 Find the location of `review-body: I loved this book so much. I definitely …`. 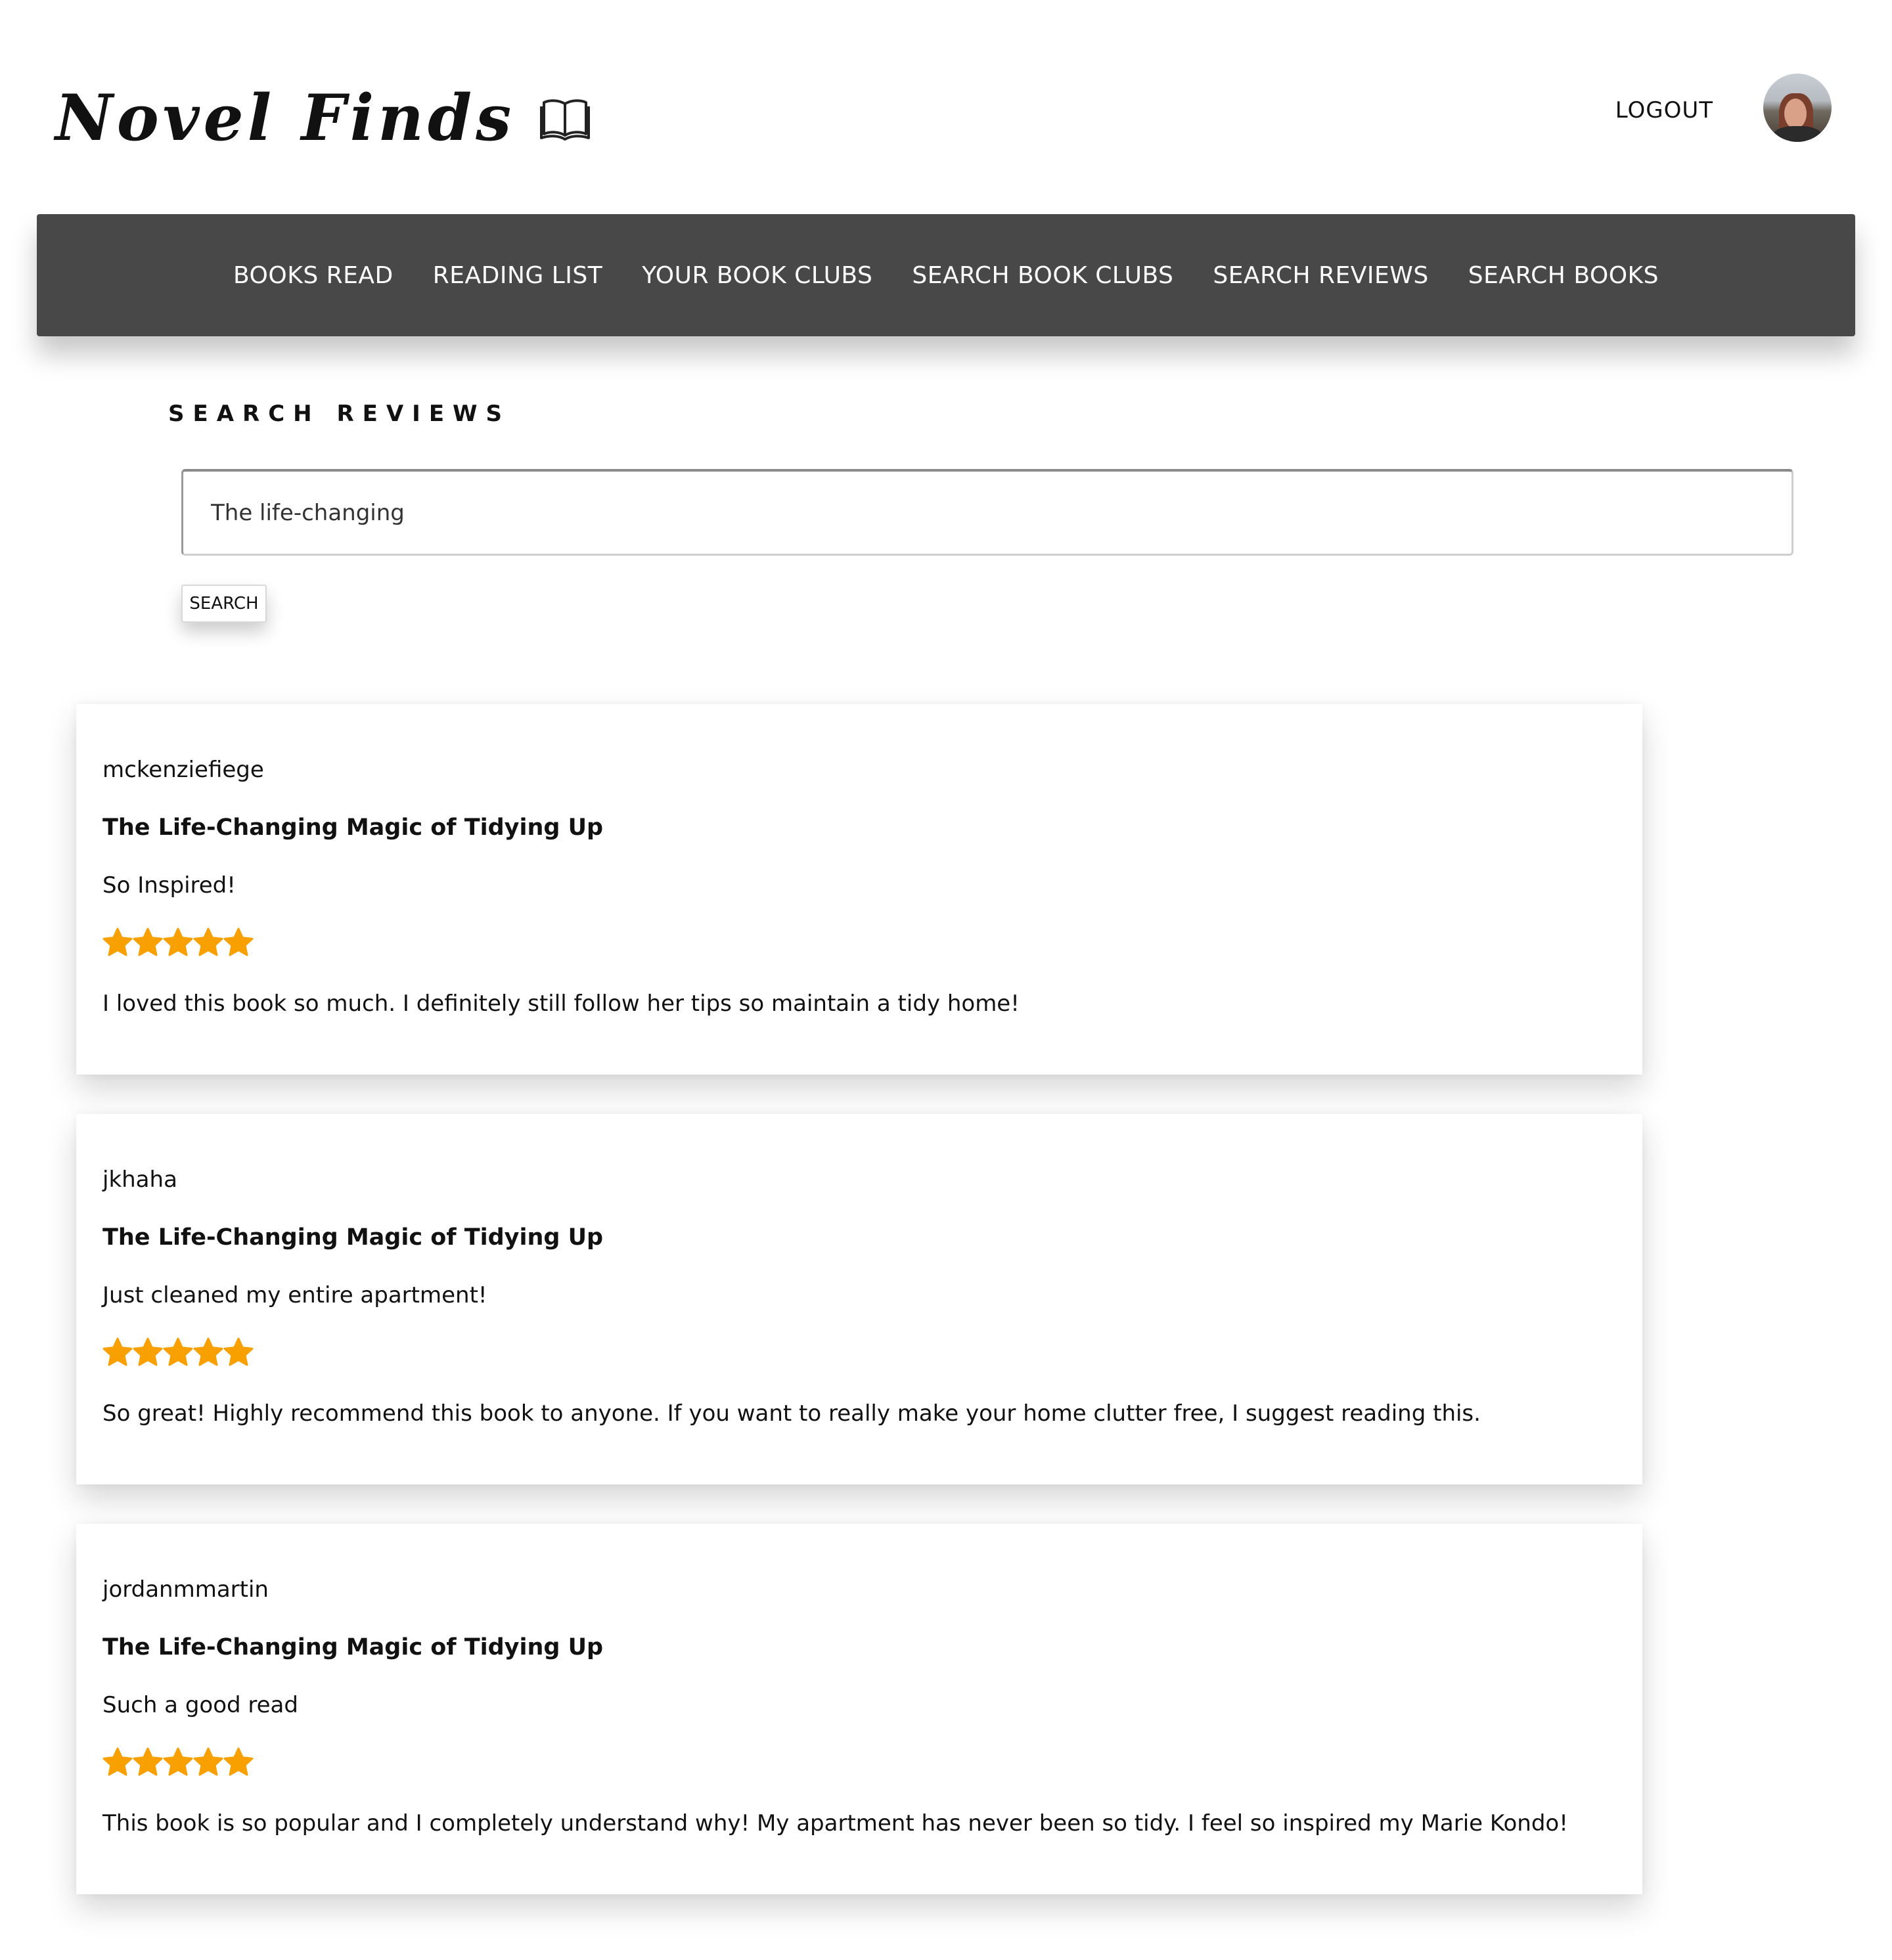

review-body: I loved this book so much. I definitely … is located at coordinates (561, 1004).